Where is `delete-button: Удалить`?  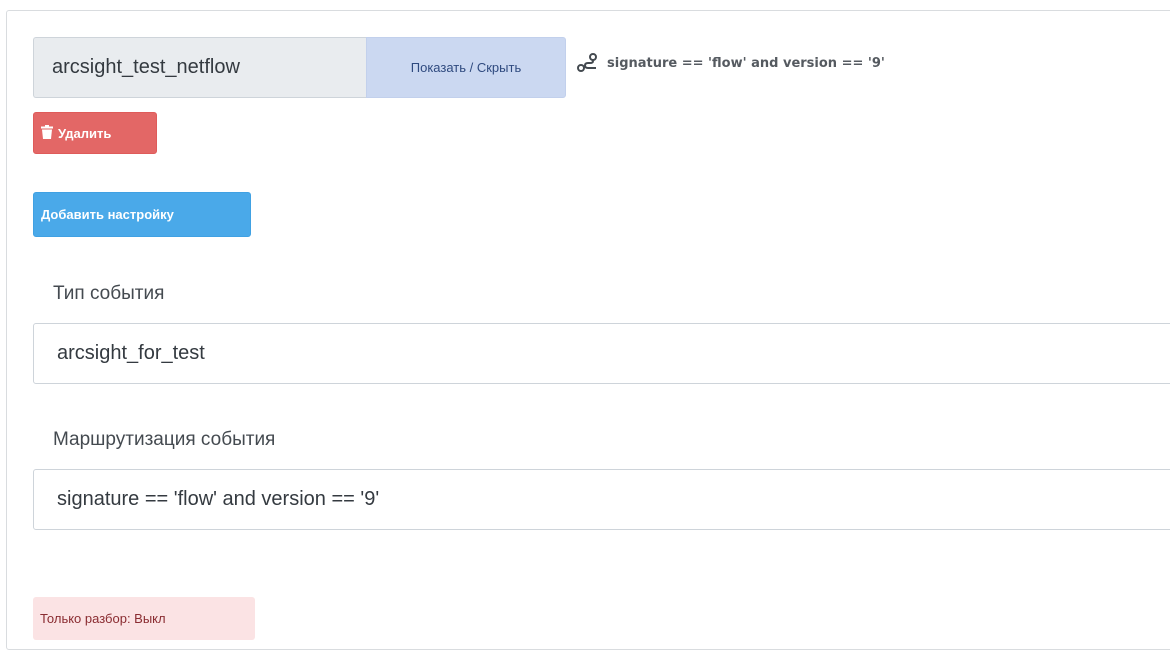
delete-button: Удалить is located at coordinates (95, 133).